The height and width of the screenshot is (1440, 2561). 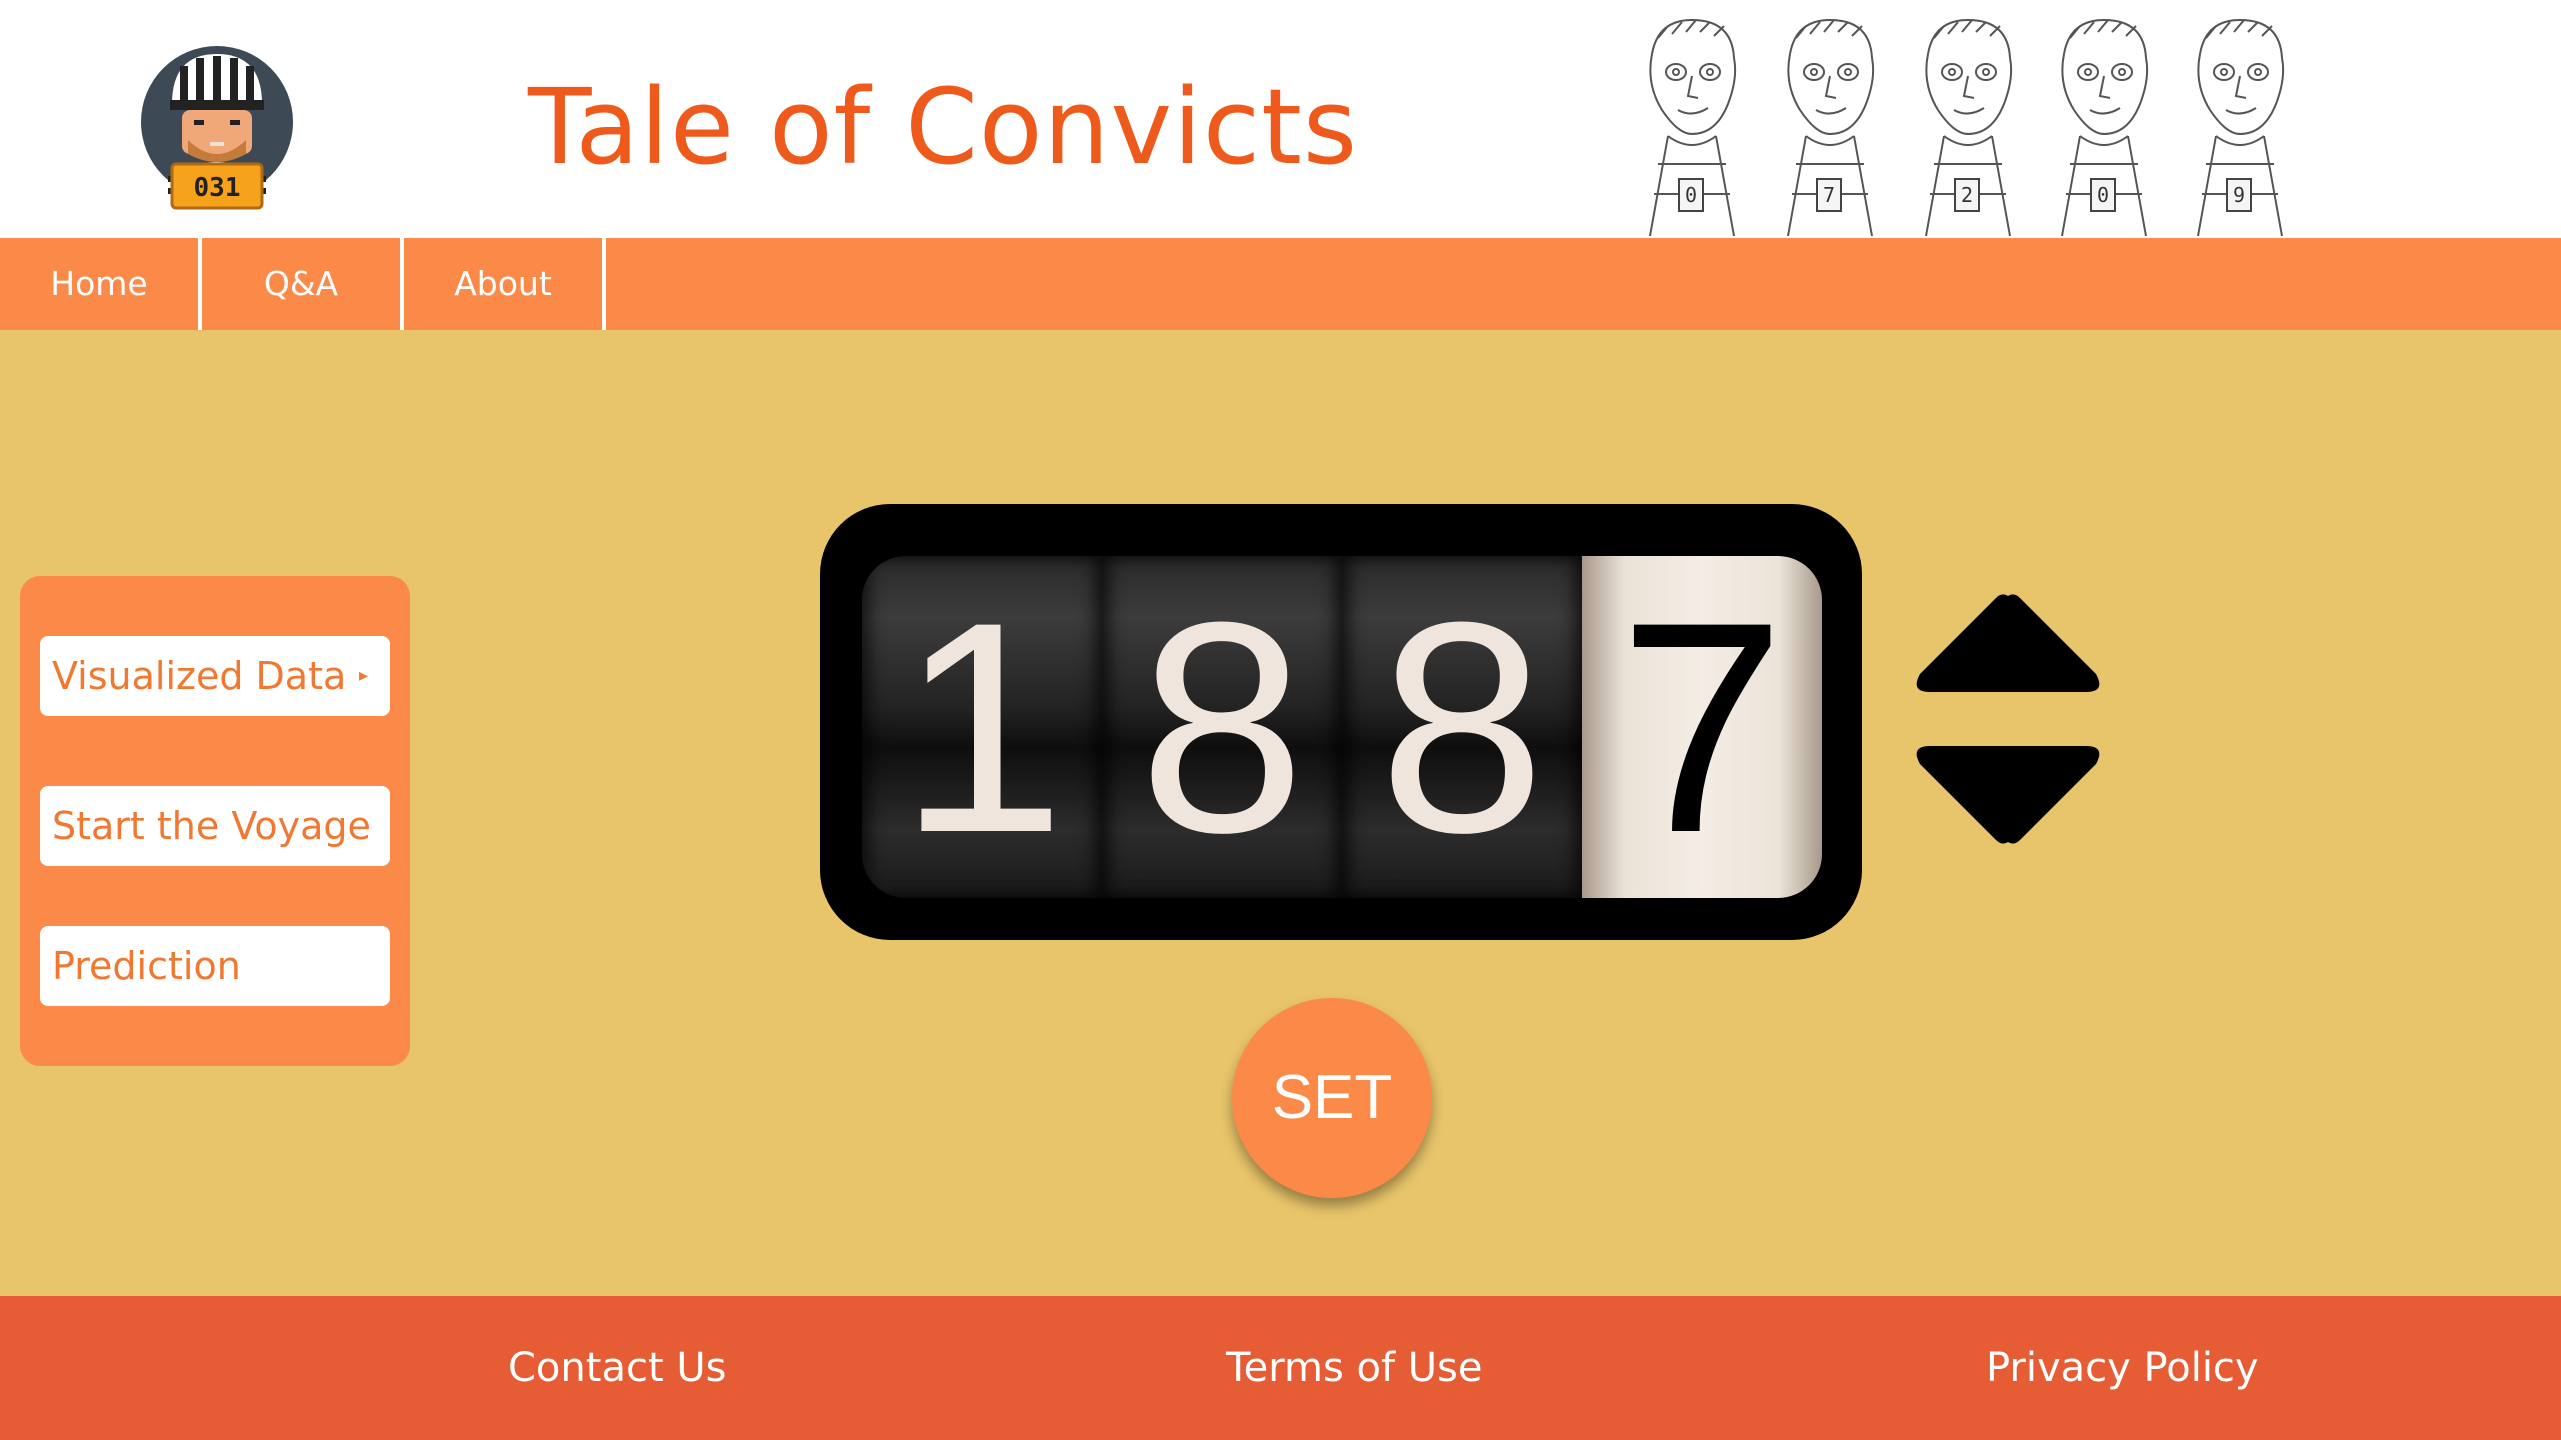 I want to click on nav-item-qa: Q&A, so click(x=303, y=284).